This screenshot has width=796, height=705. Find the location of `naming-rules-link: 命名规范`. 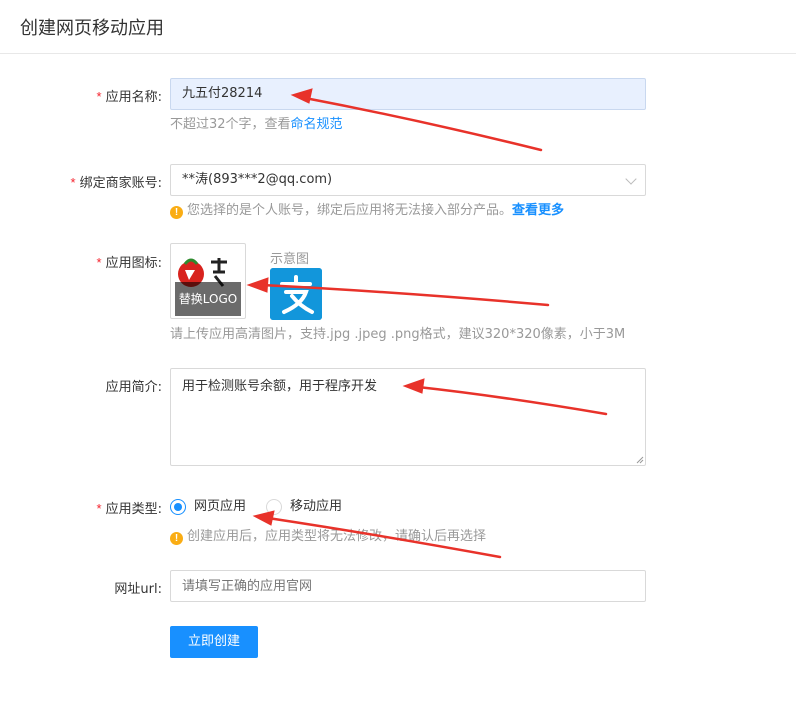

naming-rules-link: 命名规范 is located at coordinates (317, 124).